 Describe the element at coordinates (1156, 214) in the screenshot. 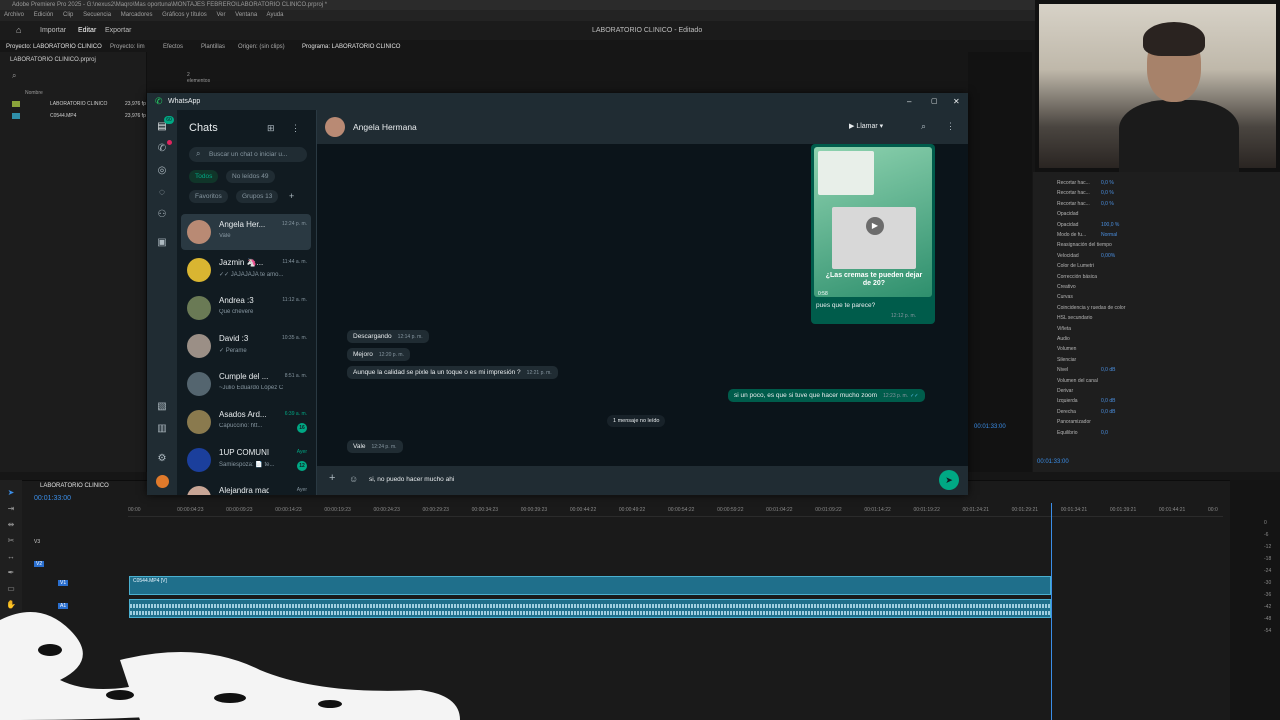

I see `effect-property-row: Opacidad` at that location.